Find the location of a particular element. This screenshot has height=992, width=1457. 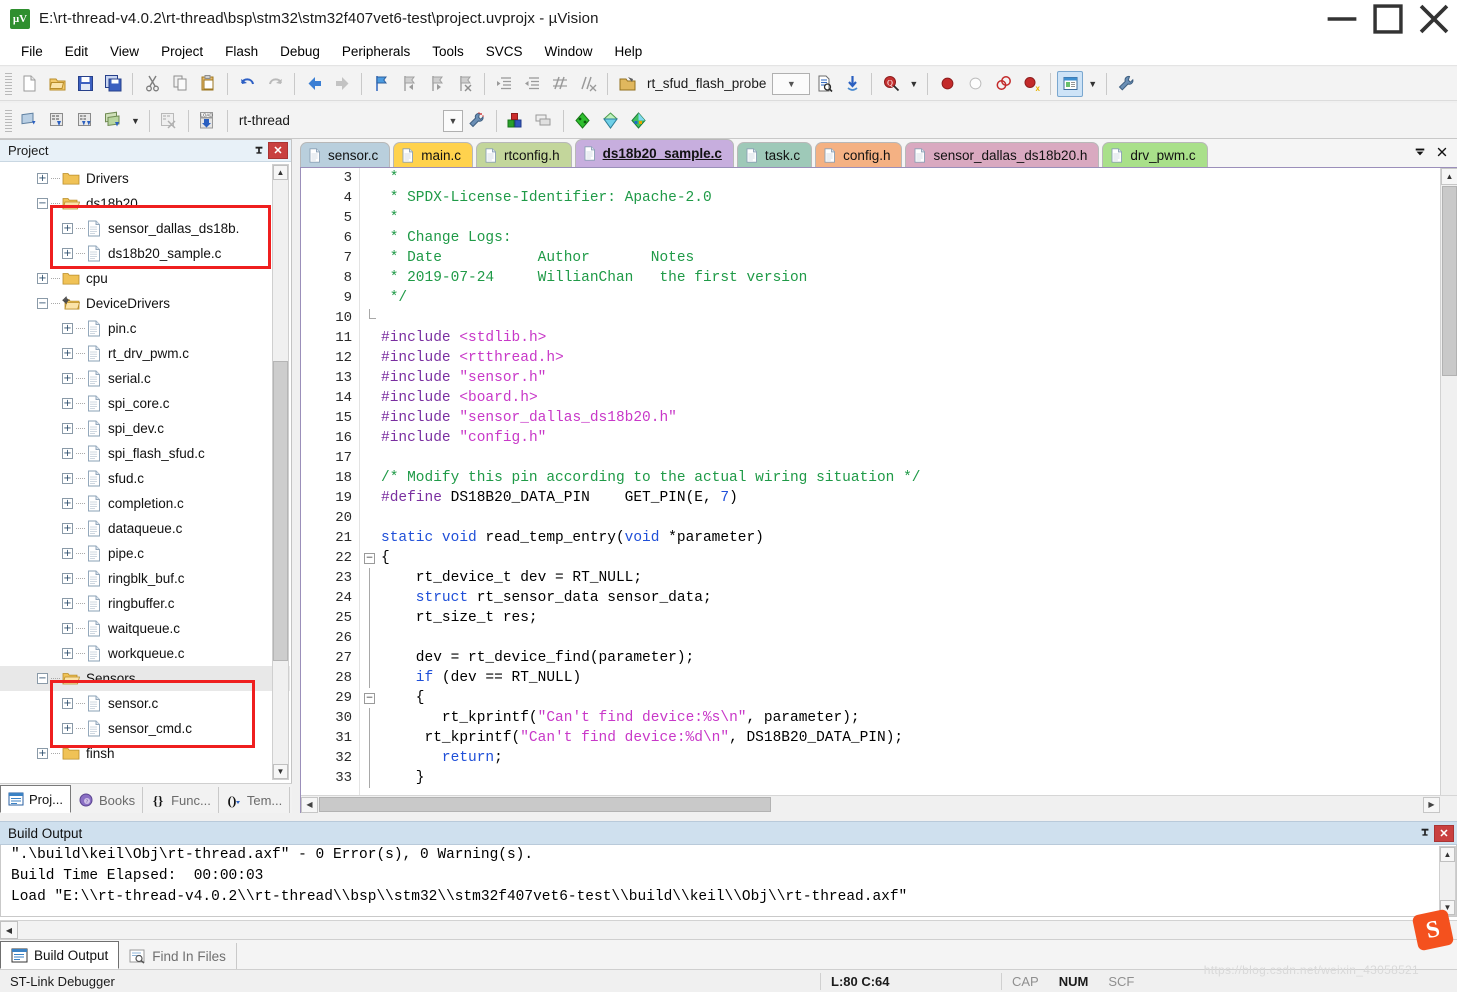

toolbar-grip is located at coordinates (8, 83).